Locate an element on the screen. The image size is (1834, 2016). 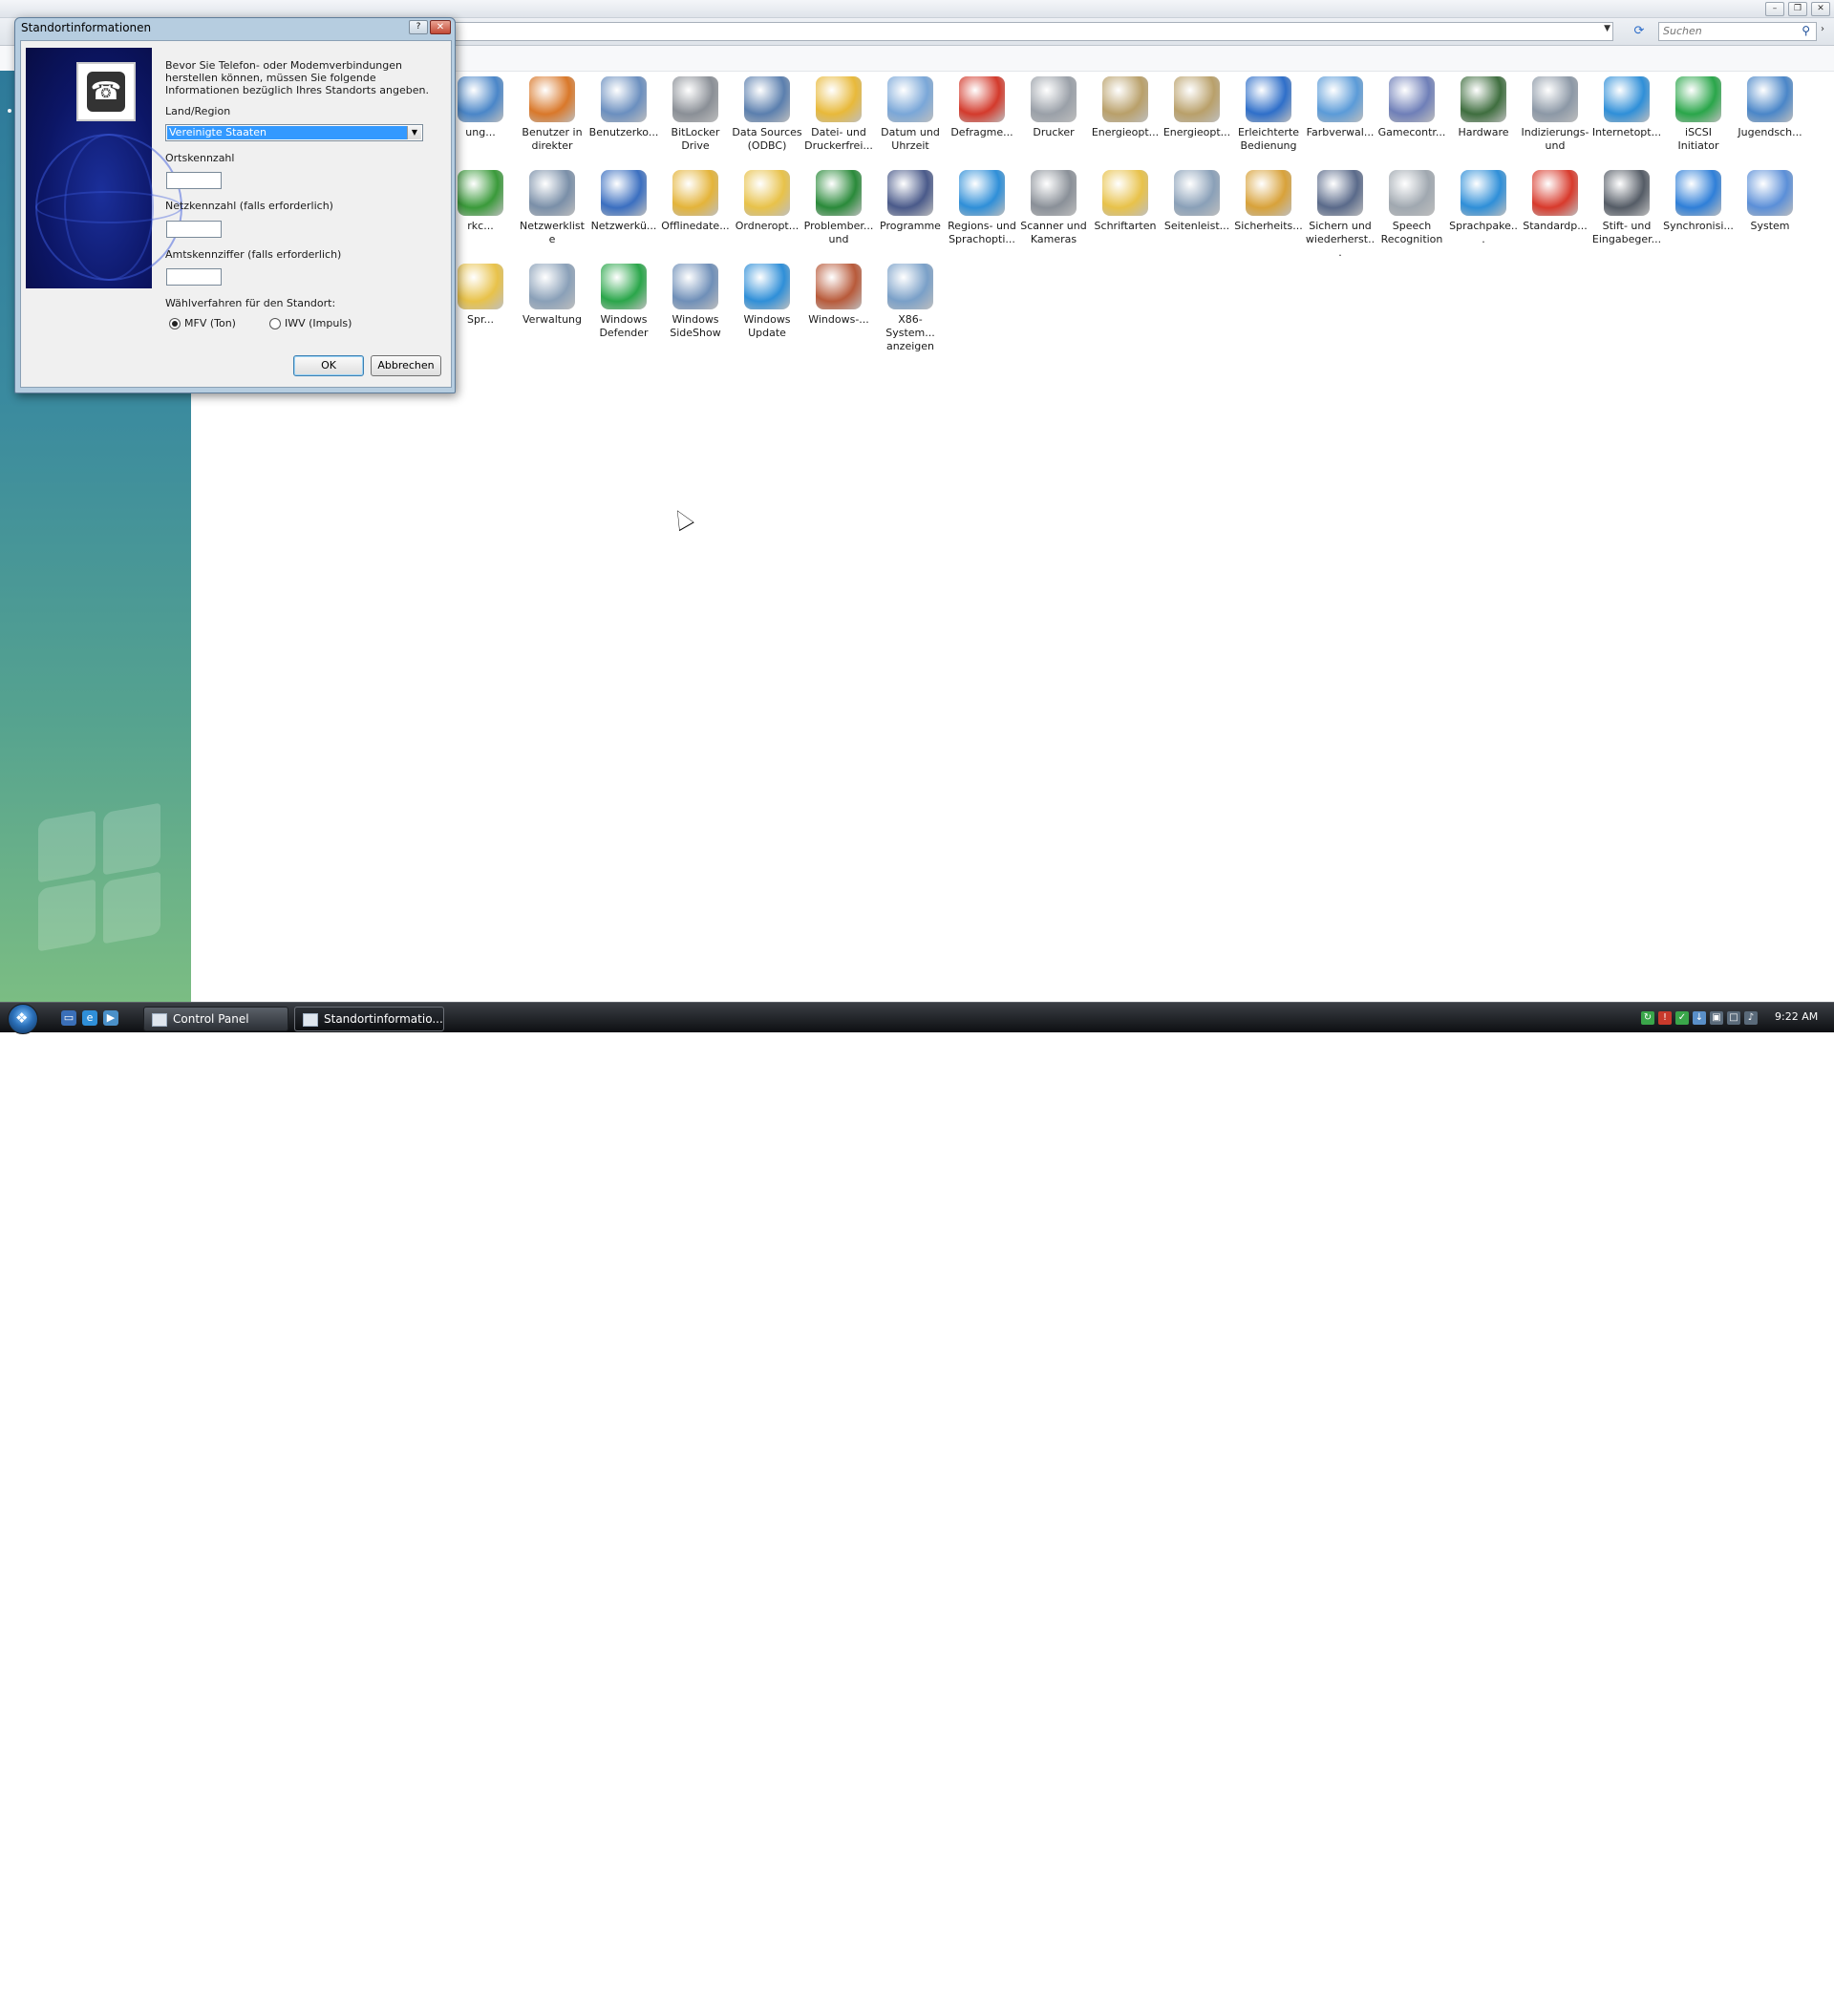
defender-icon: ✓ is located at coordinates (1682, 1018).